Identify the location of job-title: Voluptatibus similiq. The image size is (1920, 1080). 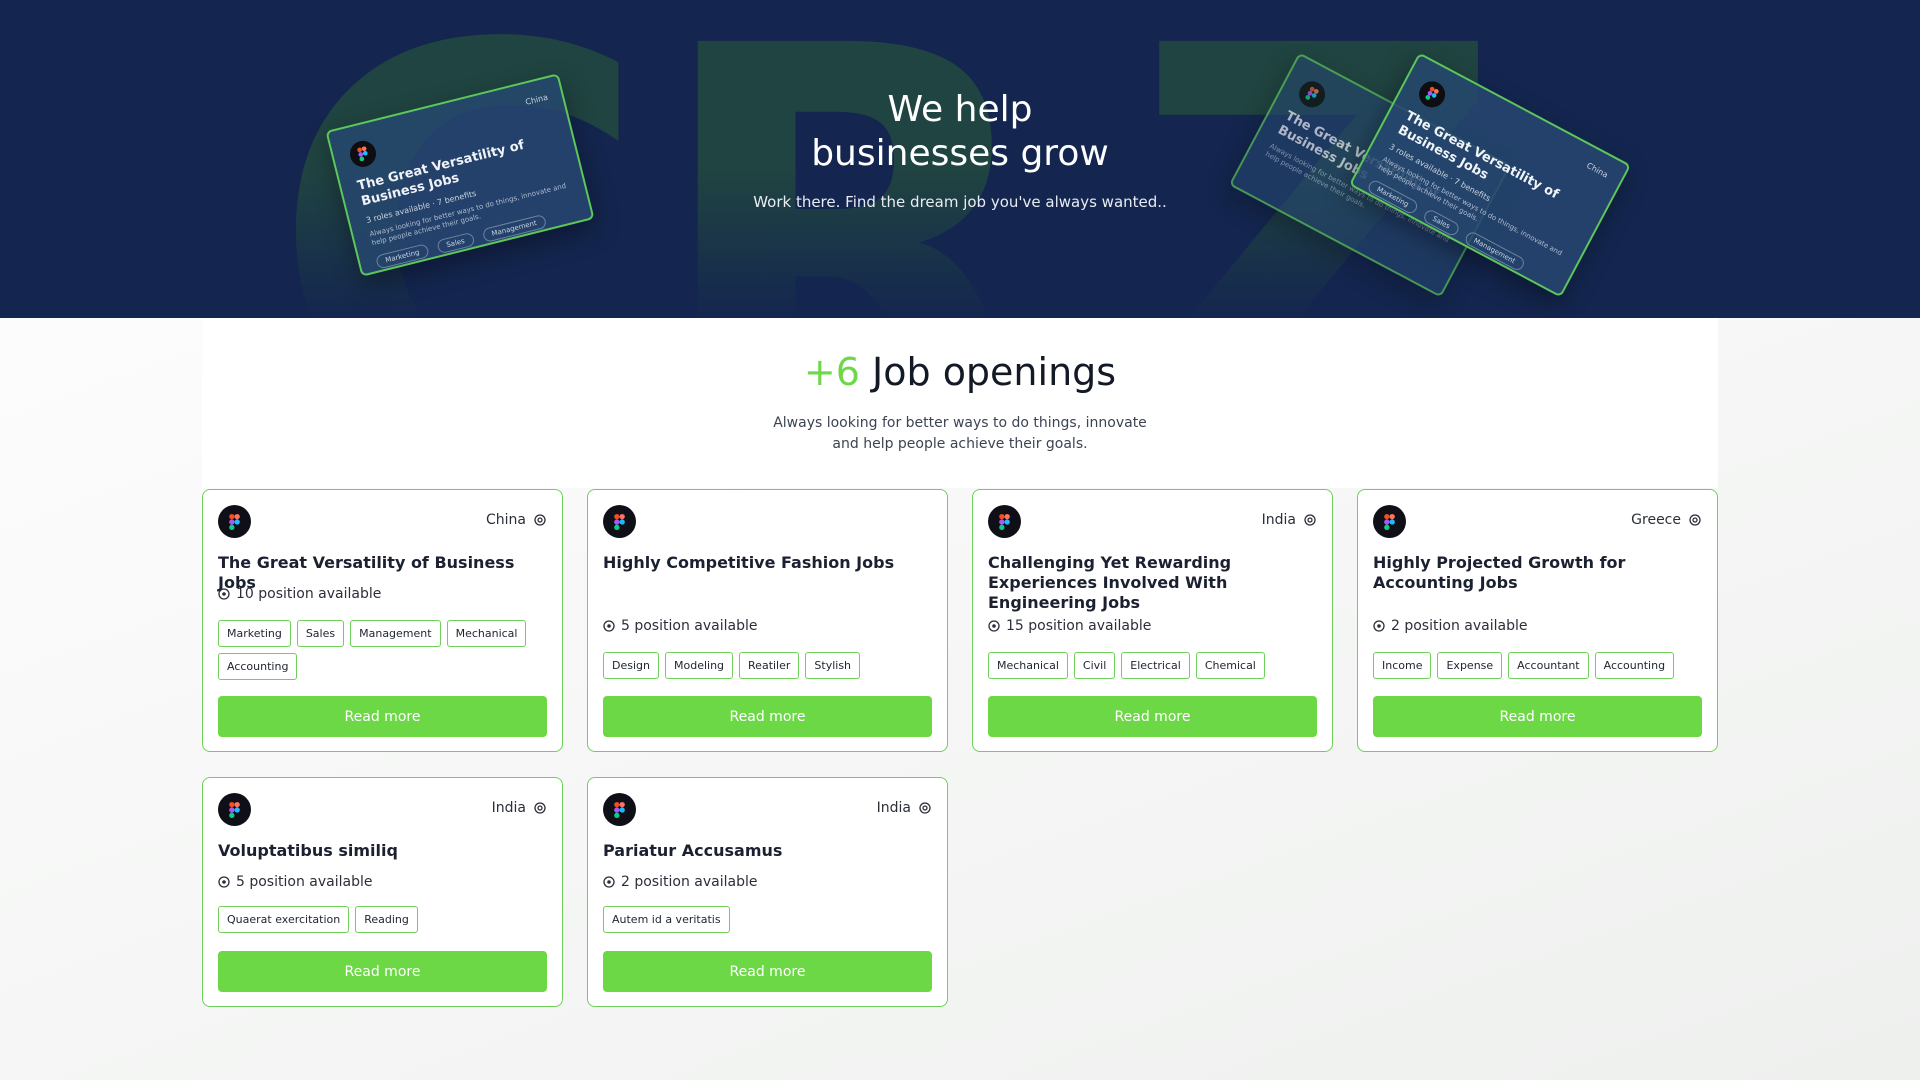
(378, 851).